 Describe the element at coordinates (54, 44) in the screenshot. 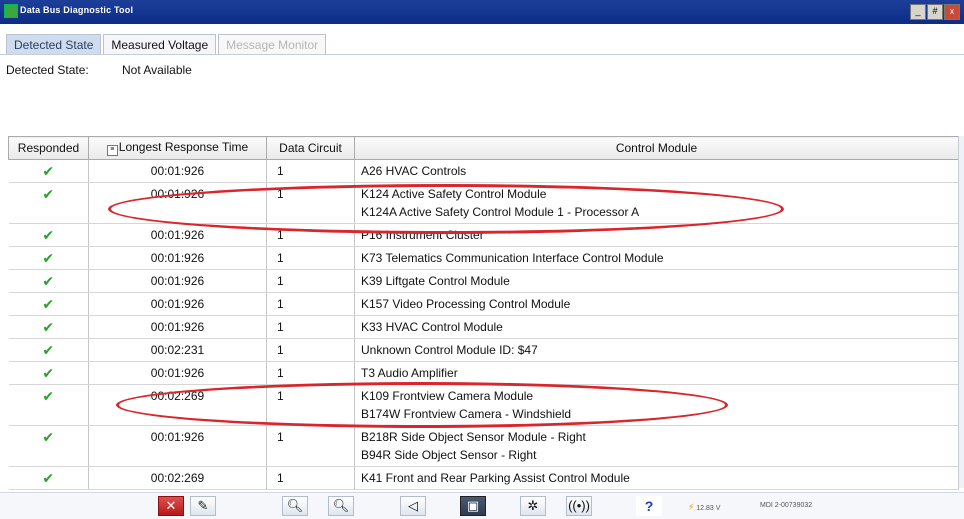

I see `tab-detected-state: Detected State` at that location.